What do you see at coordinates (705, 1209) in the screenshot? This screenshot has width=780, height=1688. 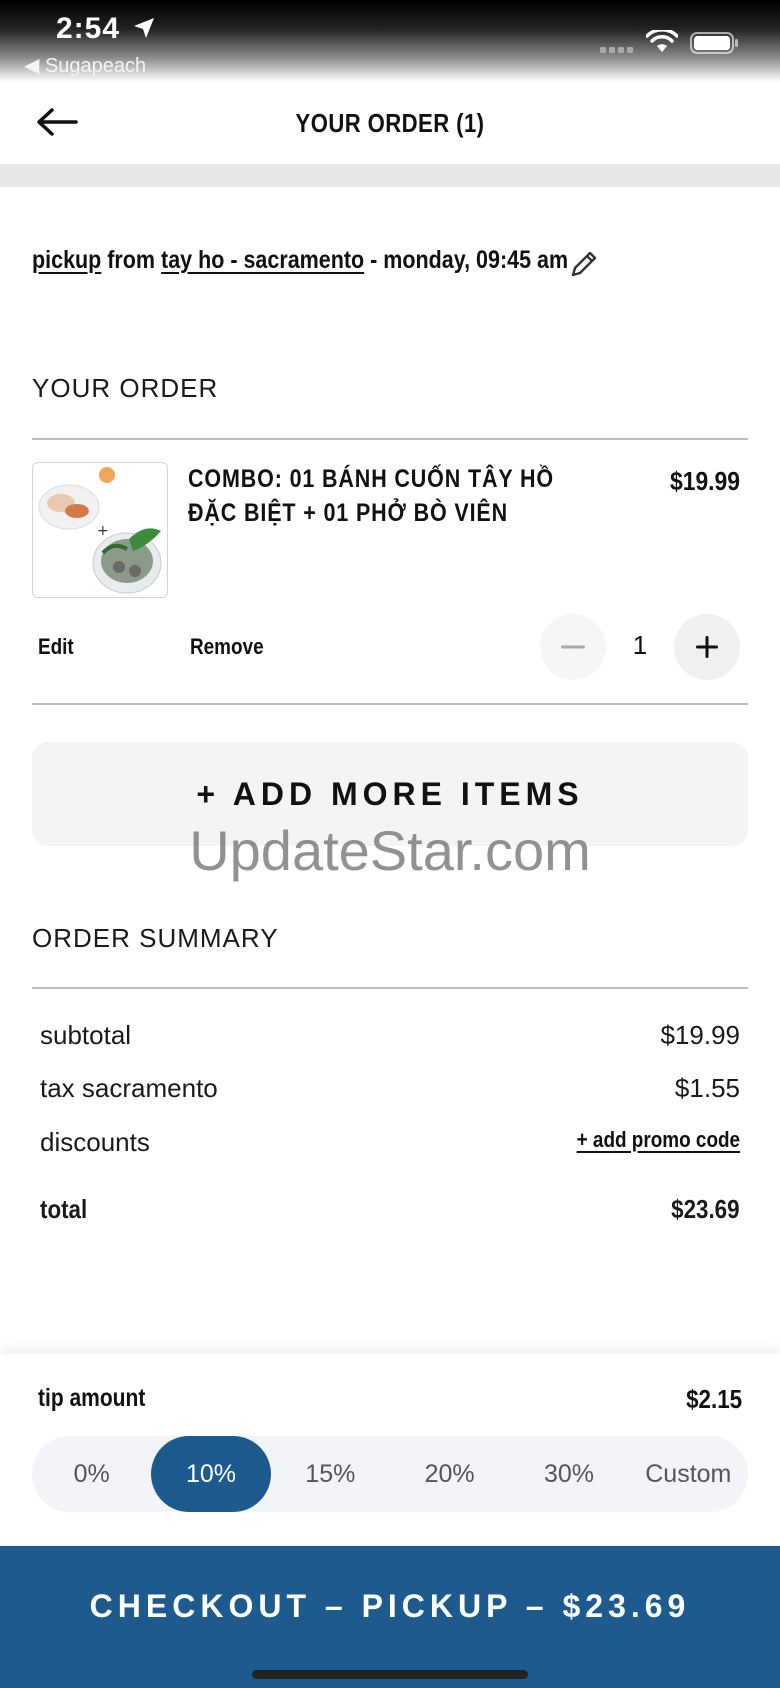 I see `total-value: $23.69` at bounding box center [705, 1209].